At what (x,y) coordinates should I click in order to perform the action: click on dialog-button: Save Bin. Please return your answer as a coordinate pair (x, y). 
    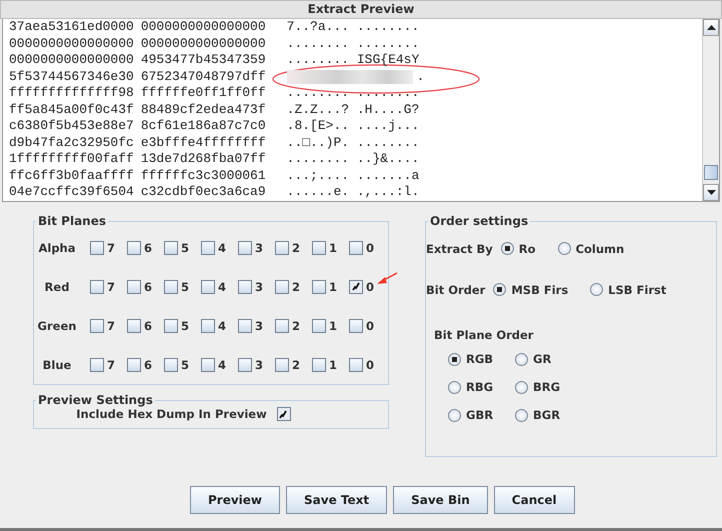
    Looking at the image, I should click on (440, 500).